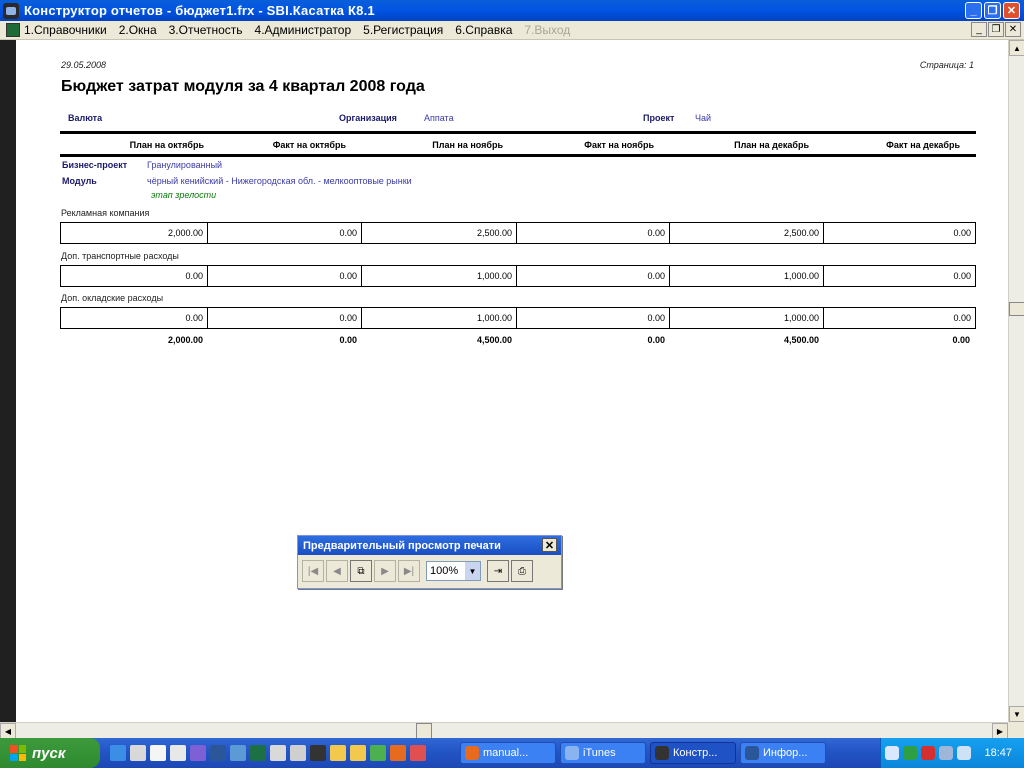 The image size is (1024, 768). What do you see at coordinates (298, 753) in the screenshot?
I see `calculator-icon` at bounding box center [298, 753].